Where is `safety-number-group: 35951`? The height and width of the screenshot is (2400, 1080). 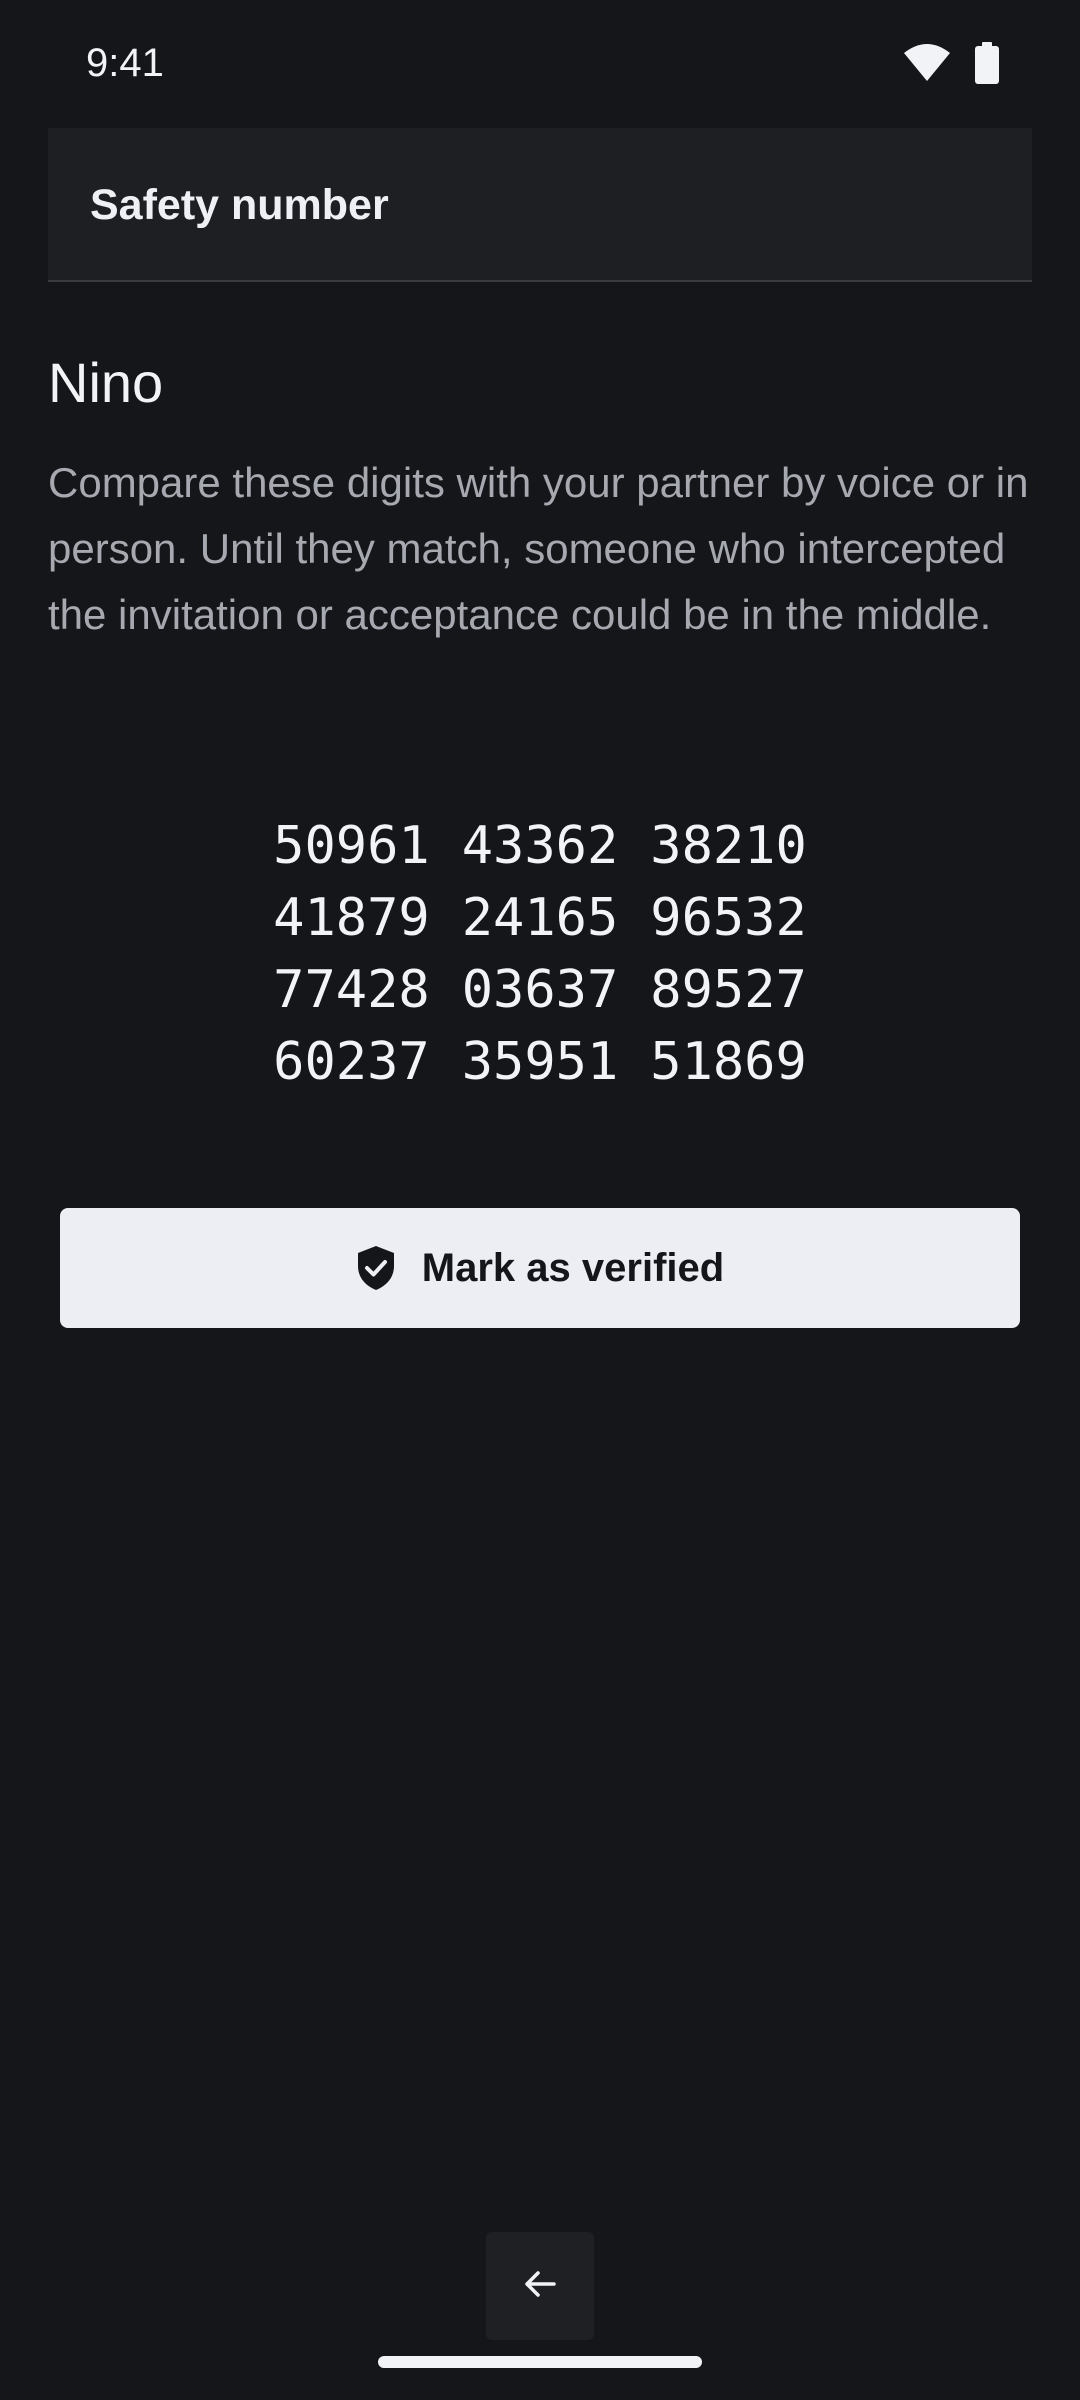 safety-number-group: 35951 is located at coordinates (540, 1062).